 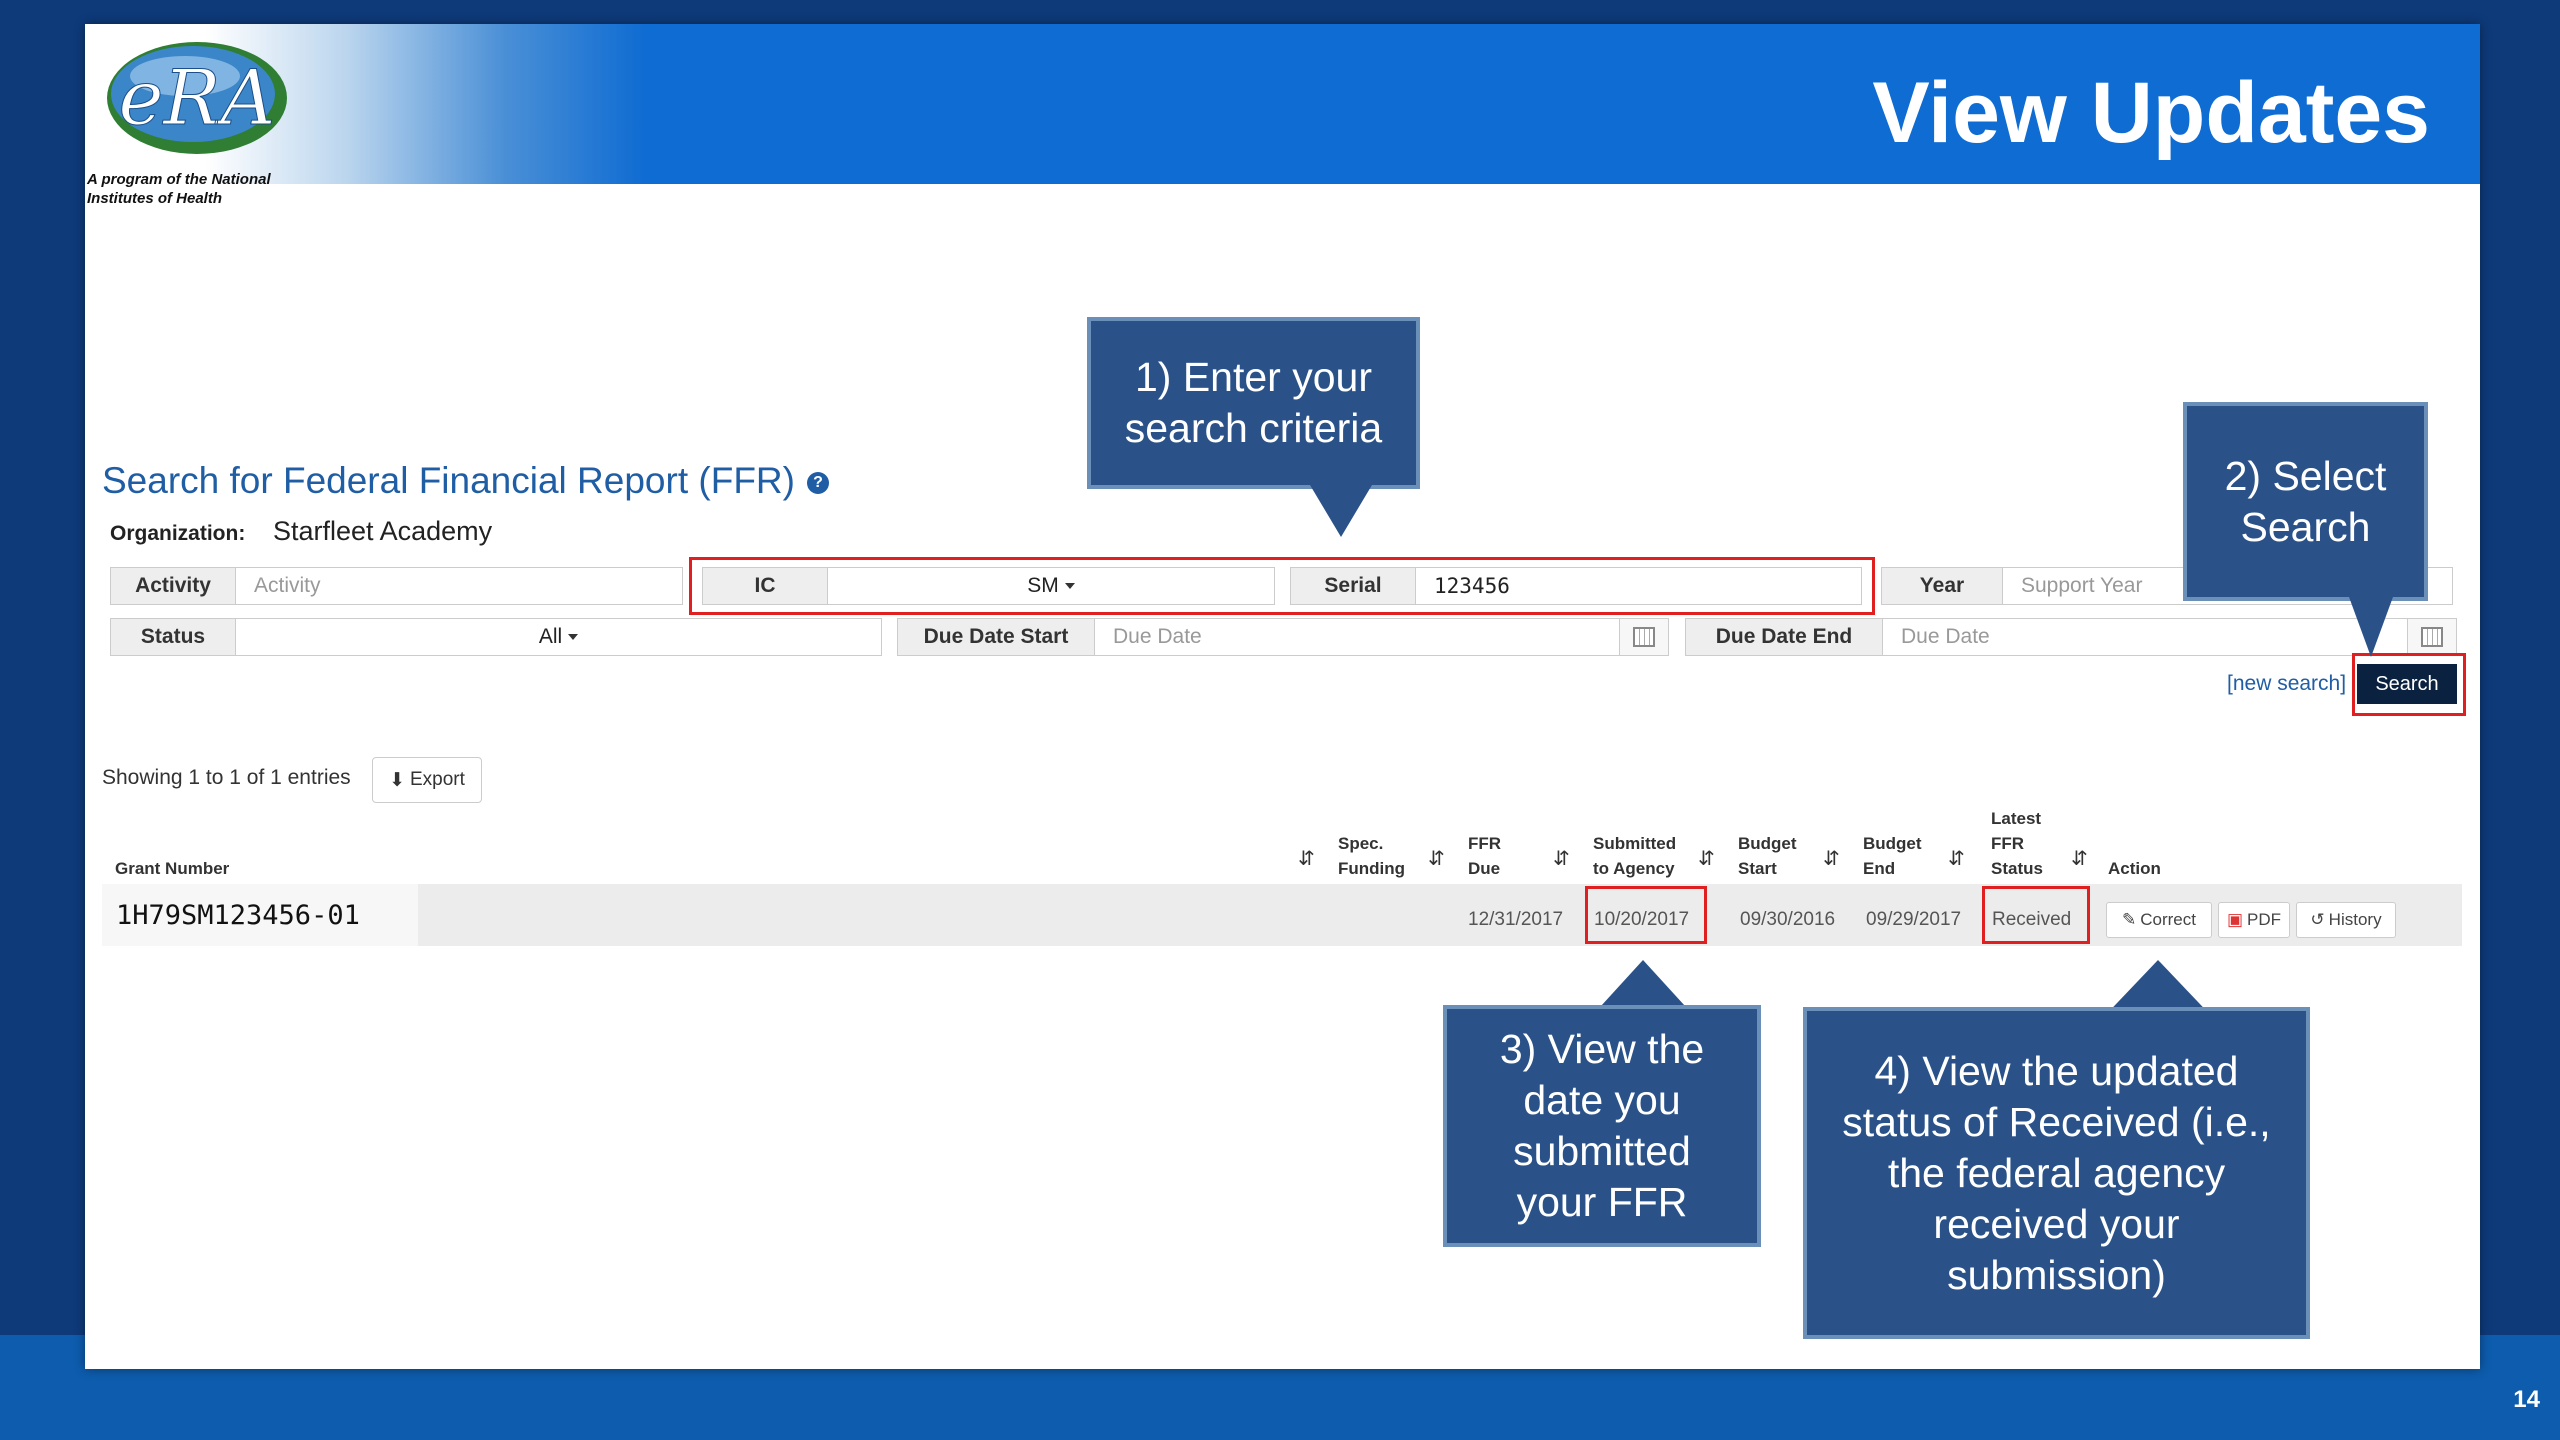 I want to click on callout-2-pointer, so click(x=2371, y=627).